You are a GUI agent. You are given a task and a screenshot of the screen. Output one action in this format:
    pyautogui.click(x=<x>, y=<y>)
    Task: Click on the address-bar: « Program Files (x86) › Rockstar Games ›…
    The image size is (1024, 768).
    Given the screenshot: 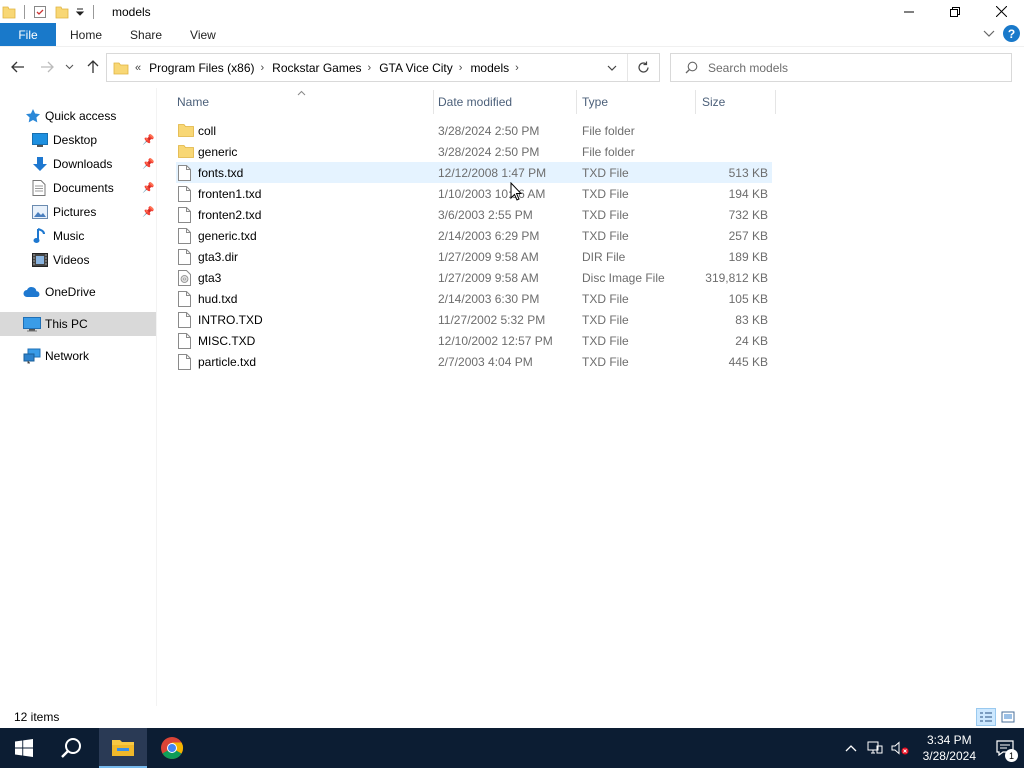 What is the action you would take?
    pyautogui.click(x=383, y=67)
    